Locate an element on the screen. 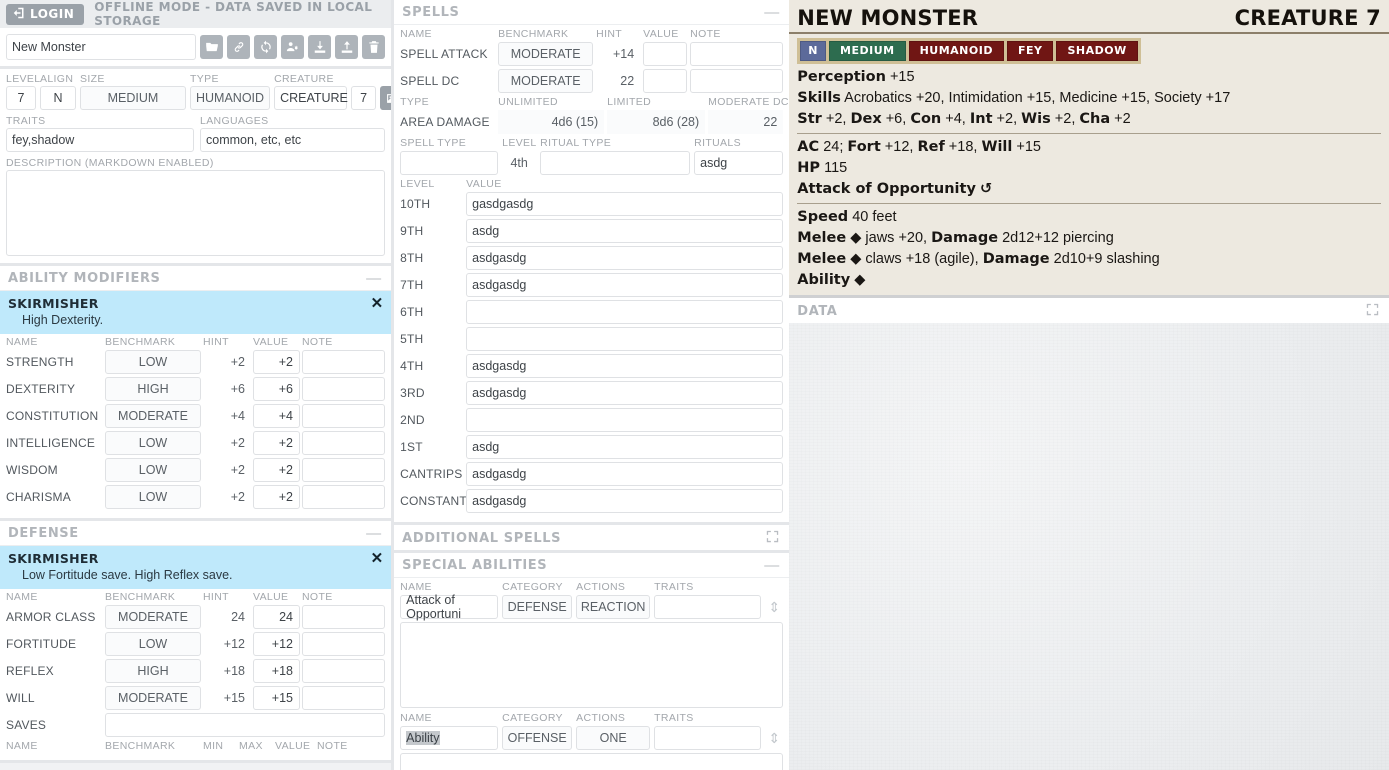  value-input: +18 is located at coordinates (276, 671).